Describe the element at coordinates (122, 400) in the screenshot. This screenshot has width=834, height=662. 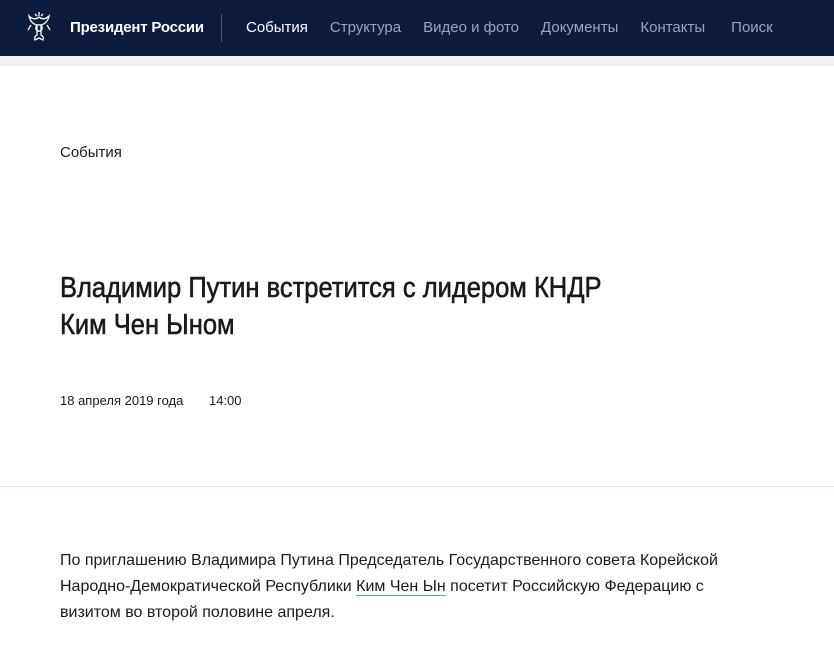
I see `article-date: 18 апреля 2019 года` at that location.